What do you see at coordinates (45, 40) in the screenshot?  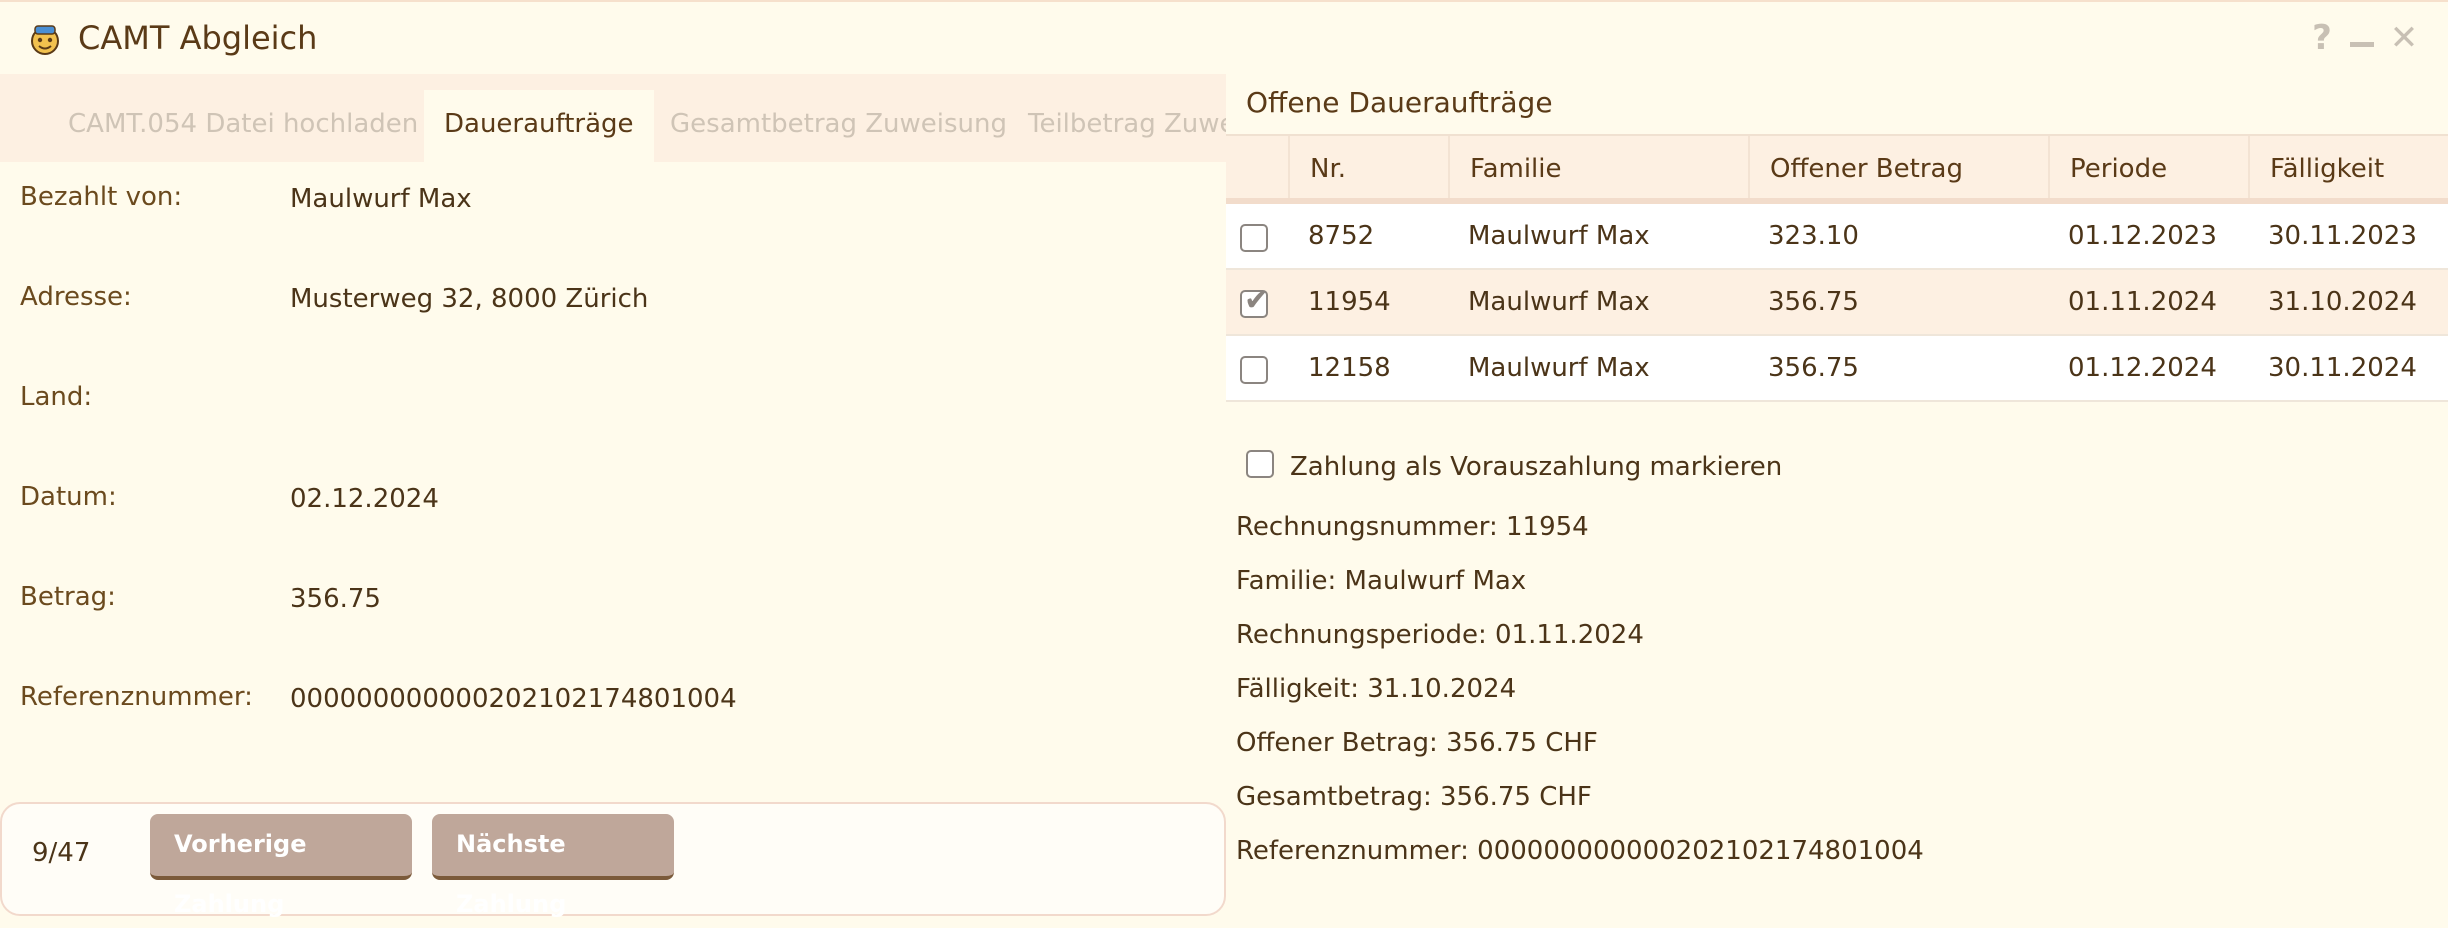 I see `app-logo-icon` at bounding box center [45, 40].